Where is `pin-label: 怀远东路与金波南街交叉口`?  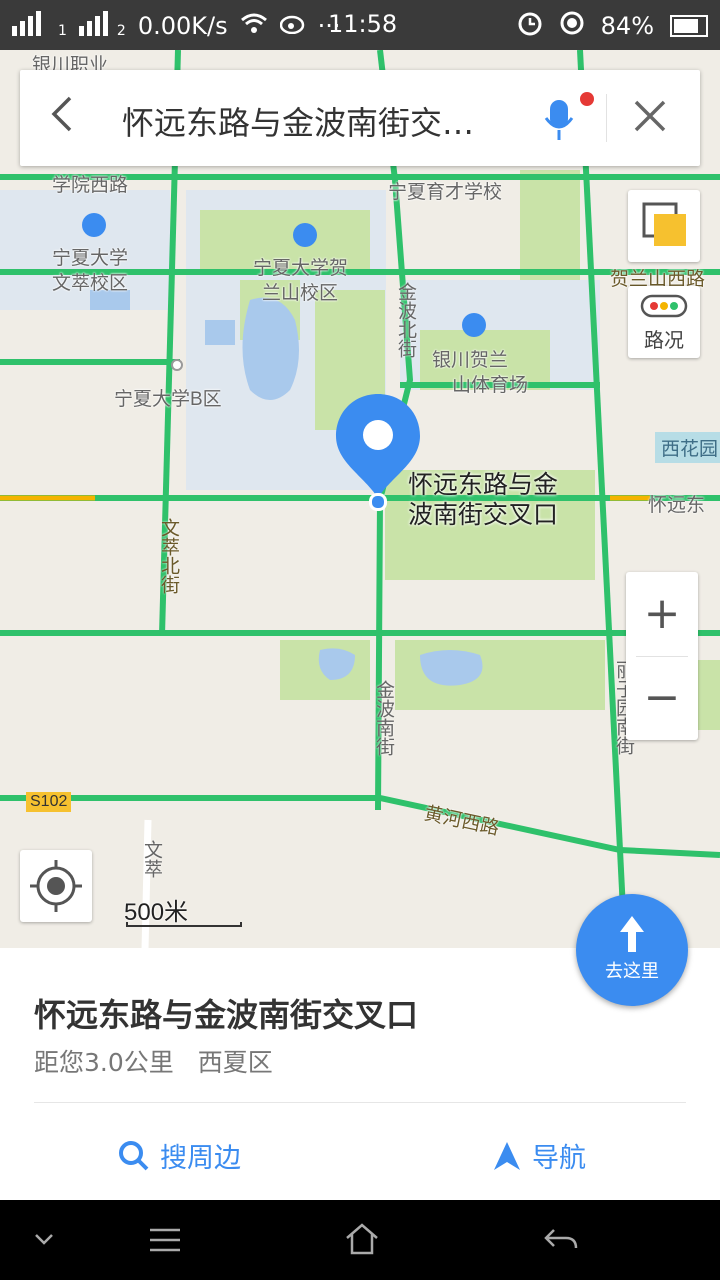
pin-label: 怀远东路与金波南街交叉口 is located at coordinates (483, 499).